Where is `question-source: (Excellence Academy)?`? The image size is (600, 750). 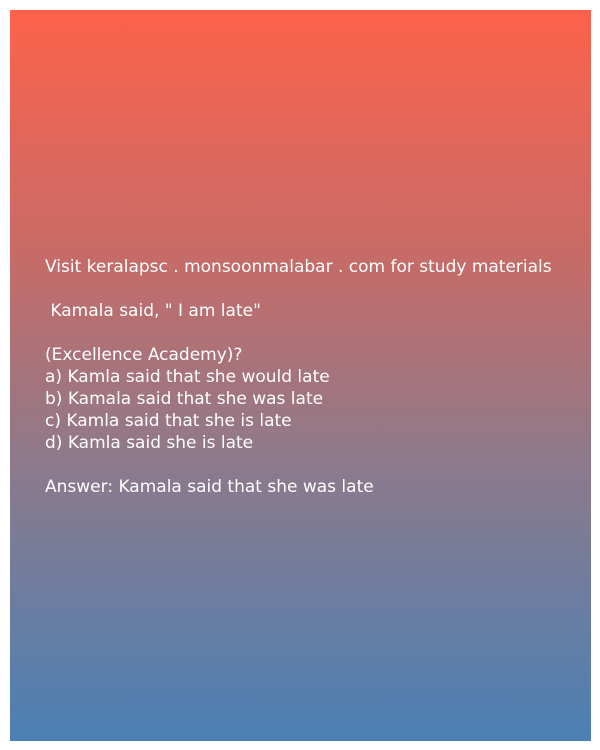 question-source: (Excellence Academy)? is located at coordinates (144, 355).